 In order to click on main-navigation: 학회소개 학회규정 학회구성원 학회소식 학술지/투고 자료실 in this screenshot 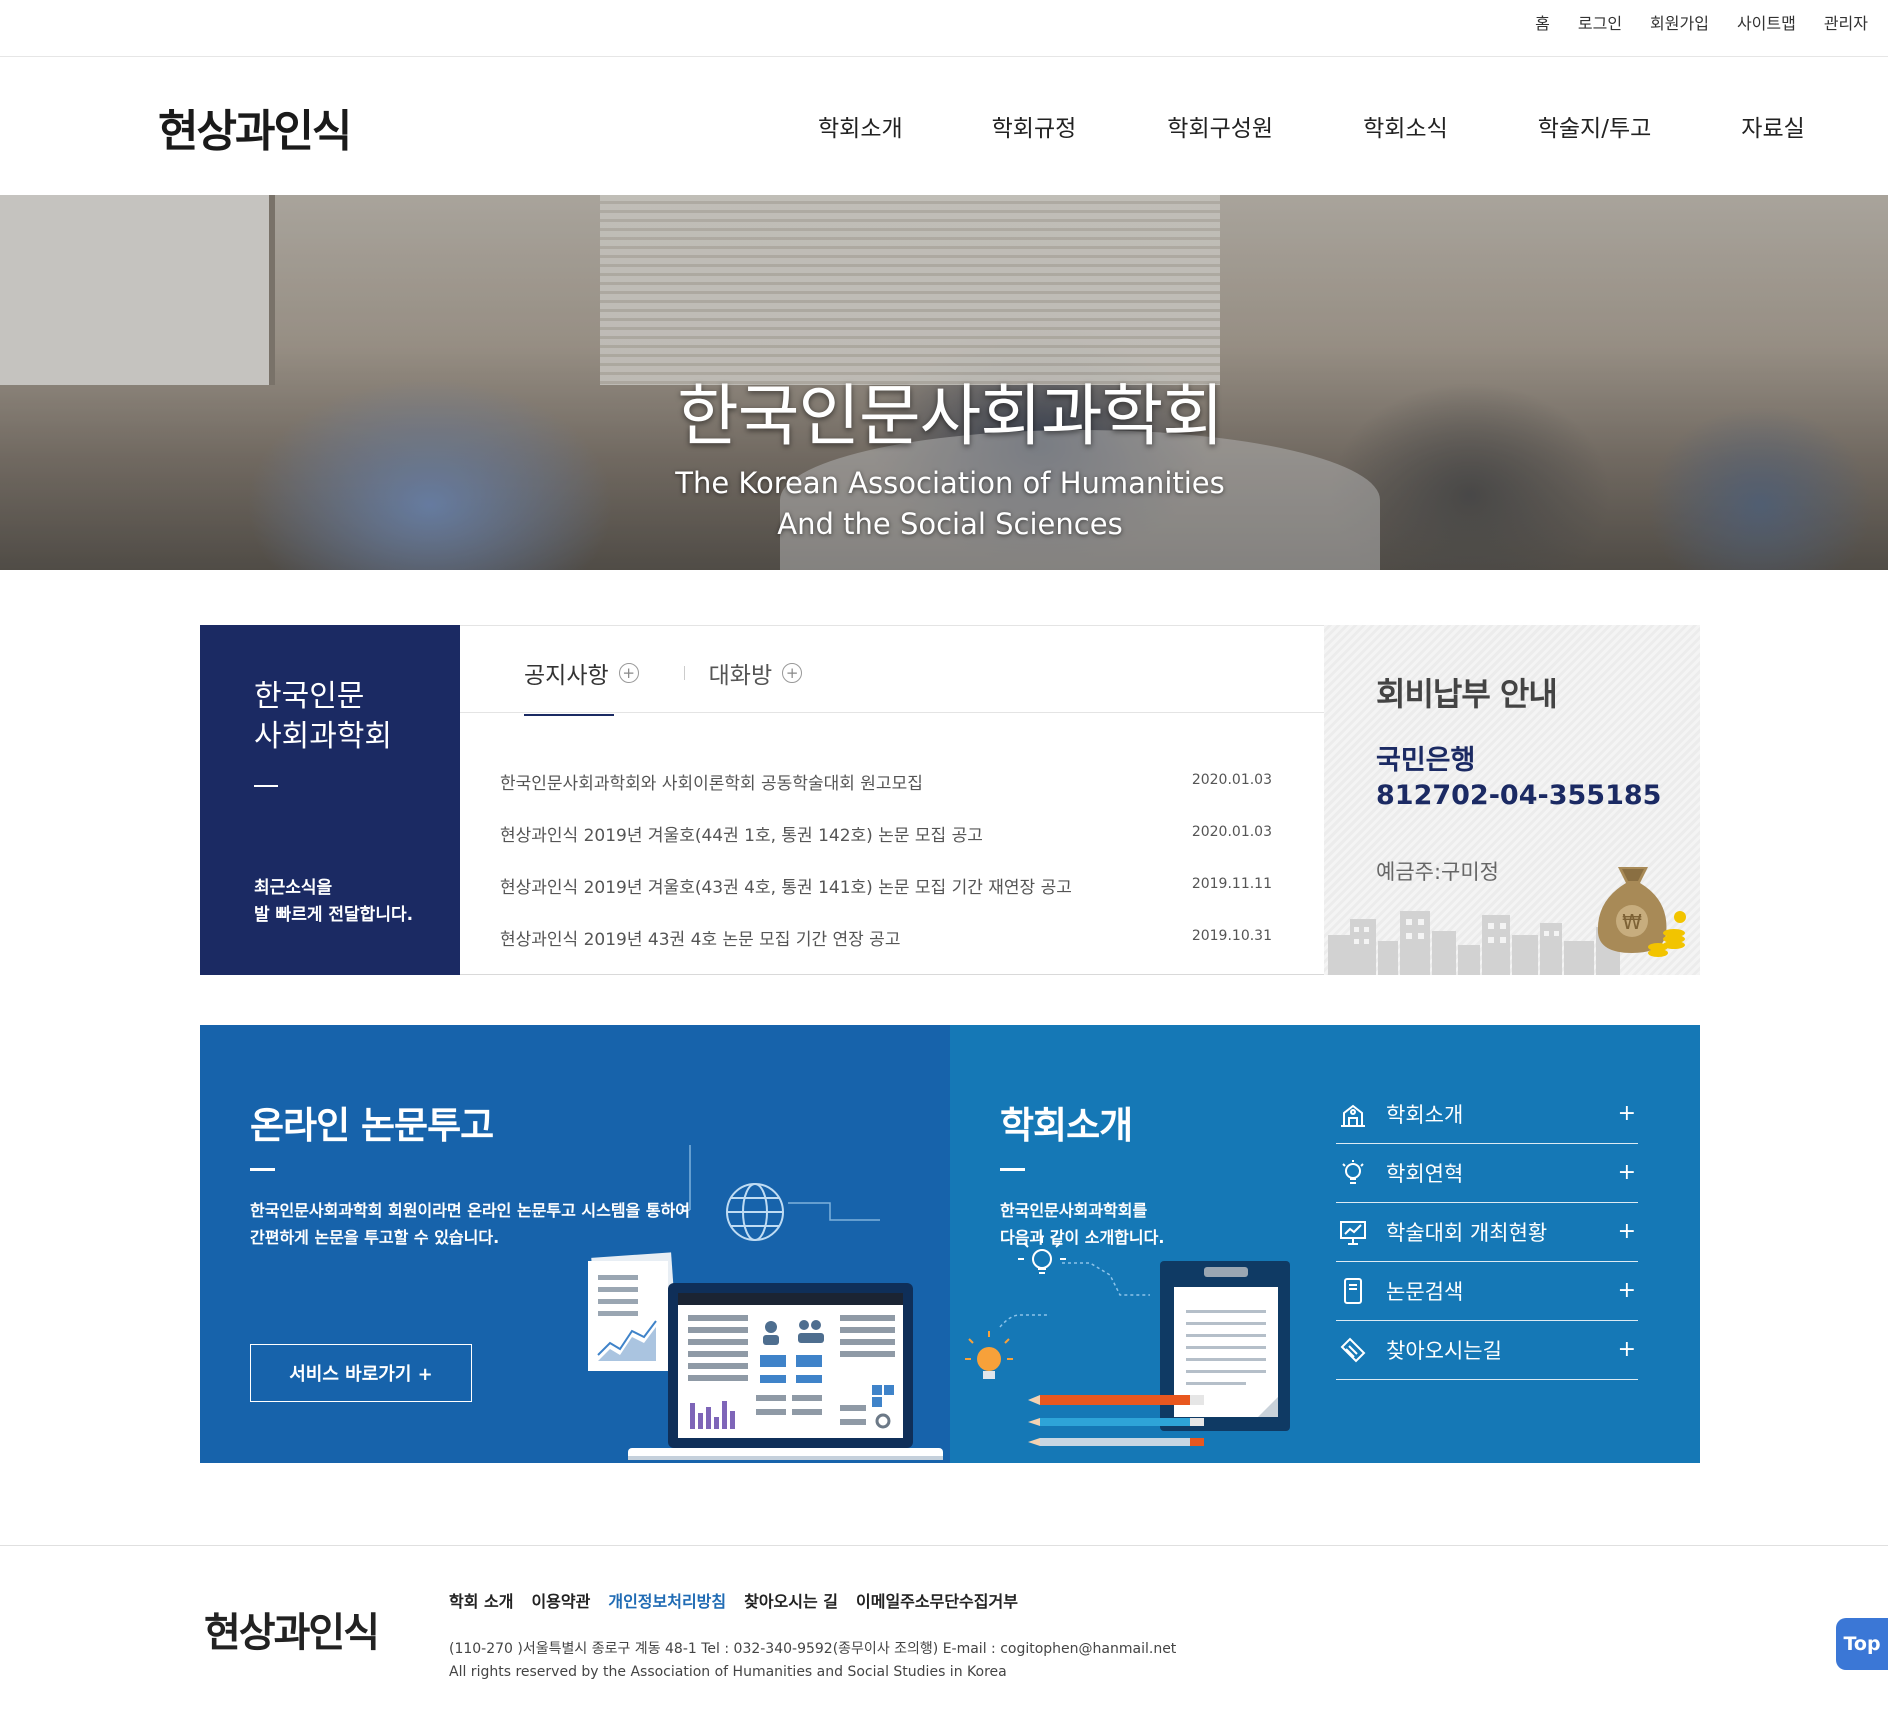, I will do `click(1311, 126)`.